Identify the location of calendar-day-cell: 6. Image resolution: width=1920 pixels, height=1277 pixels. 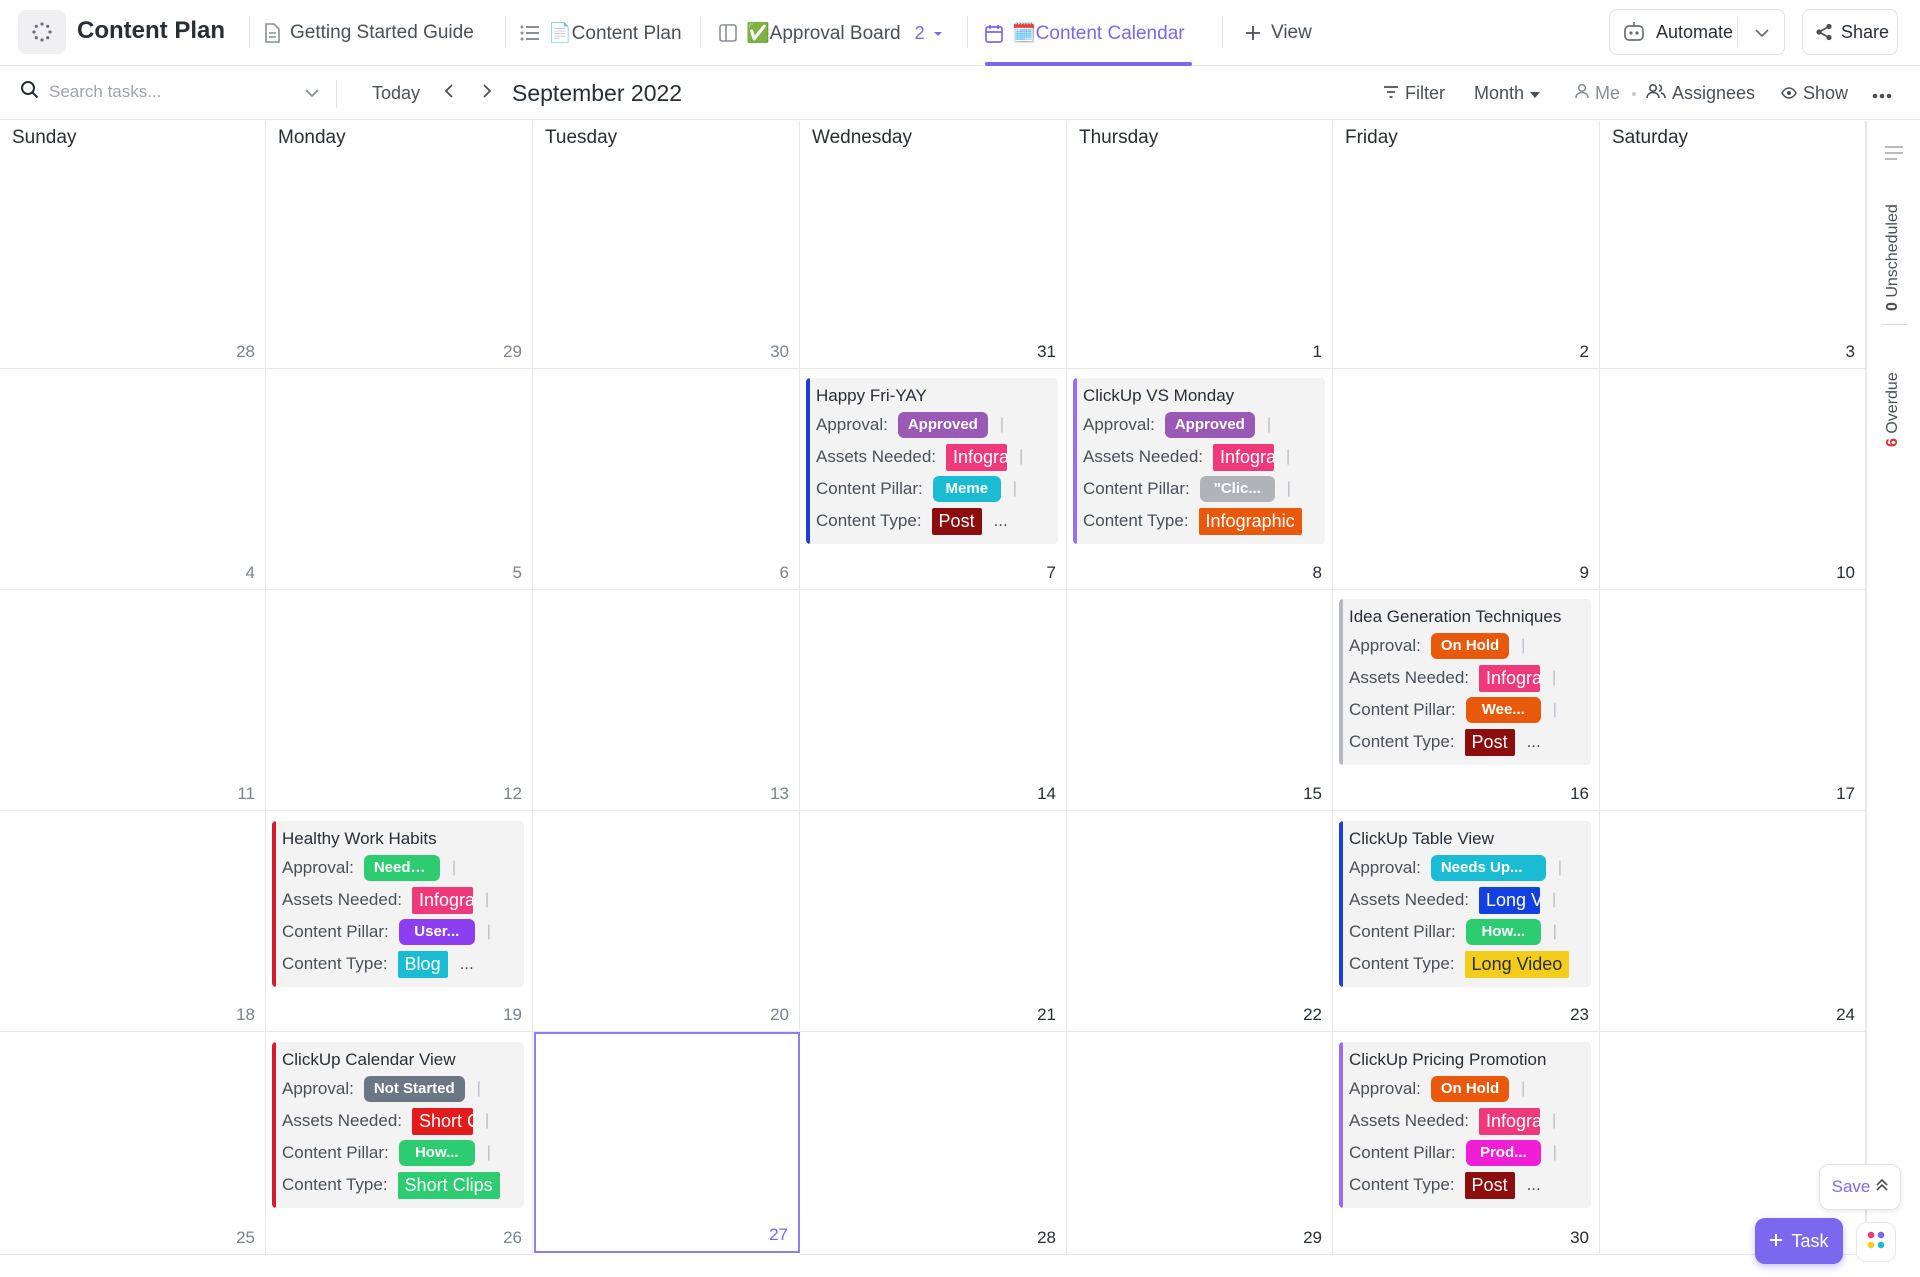
(666, 479).